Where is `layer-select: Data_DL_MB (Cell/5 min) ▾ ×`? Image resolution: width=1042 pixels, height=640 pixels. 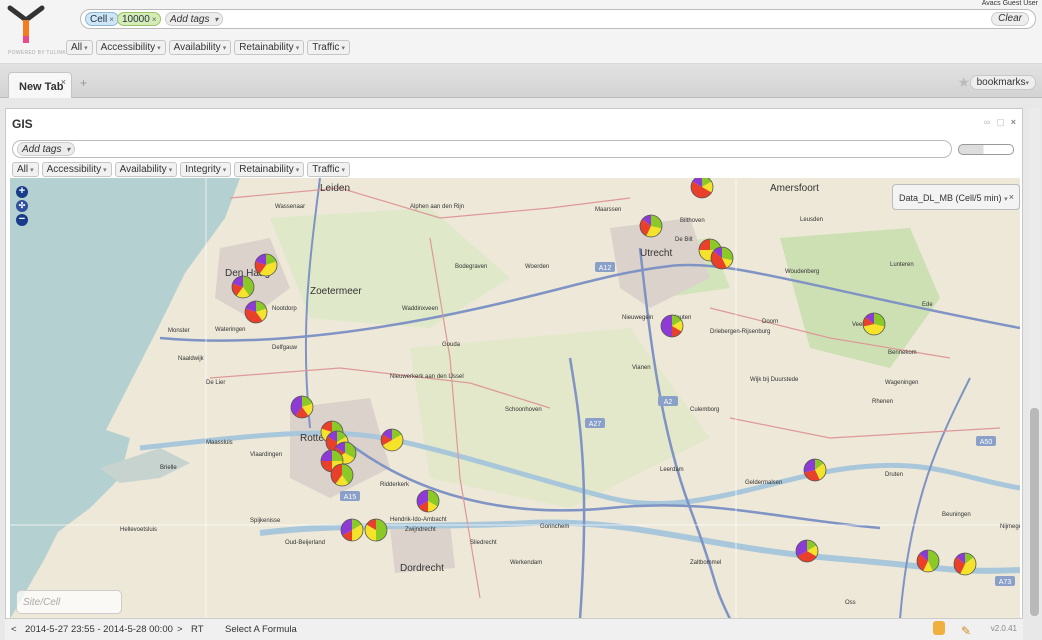 layer-select: Data_DL_MB (Cell/5 min) ▾ × is located at coordinates (956, 197).